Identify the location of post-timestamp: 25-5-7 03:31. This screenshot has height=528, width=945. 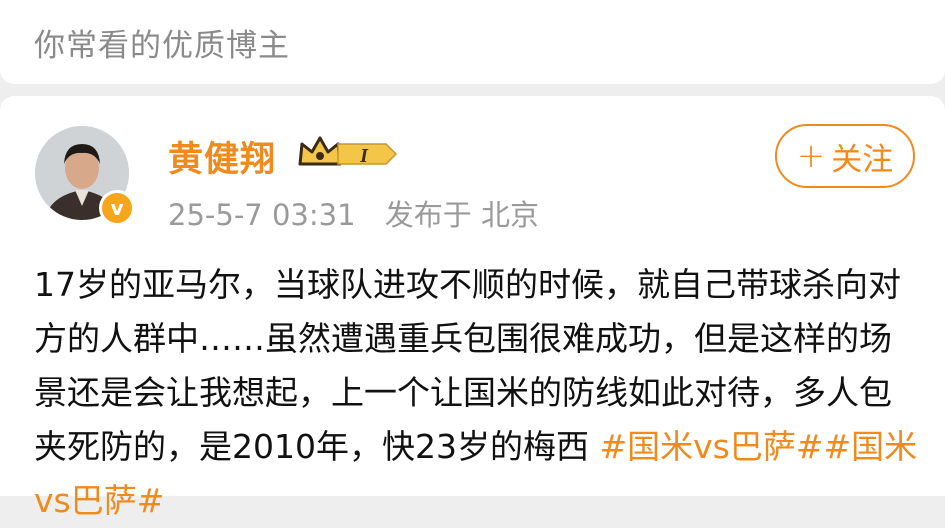
(262, 215).